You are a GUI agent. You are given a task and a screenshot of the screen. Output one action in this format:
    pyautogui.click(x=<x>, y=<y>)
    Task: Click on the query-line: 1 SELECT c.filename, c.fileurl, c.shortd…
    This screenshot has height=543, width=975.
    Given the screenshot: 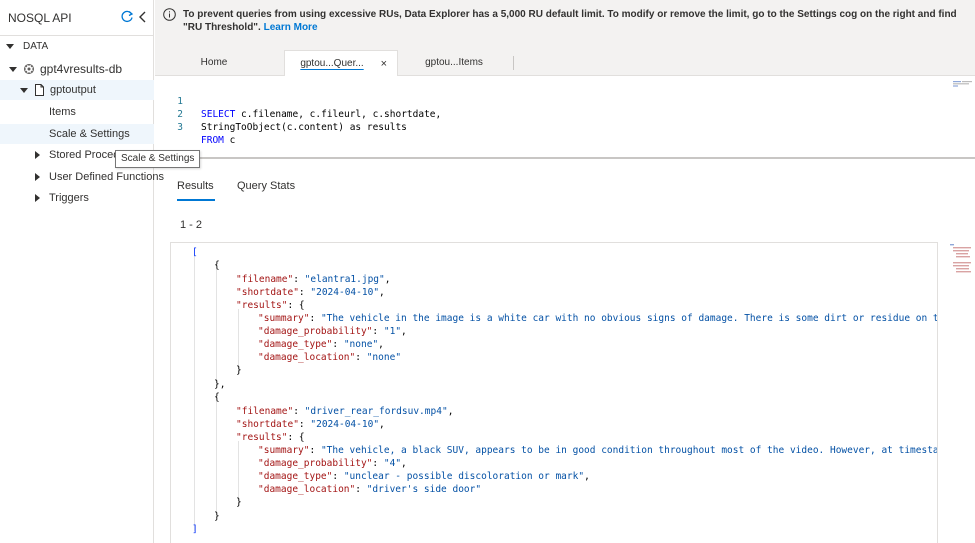 What is the action you would take?
    pyautogui.click(x=565, y=101)
    